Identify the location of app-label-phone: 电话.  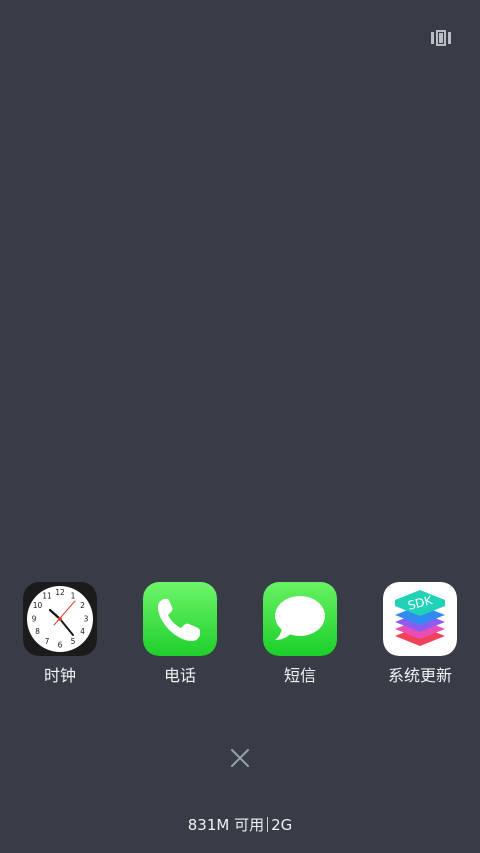
(179, 675).